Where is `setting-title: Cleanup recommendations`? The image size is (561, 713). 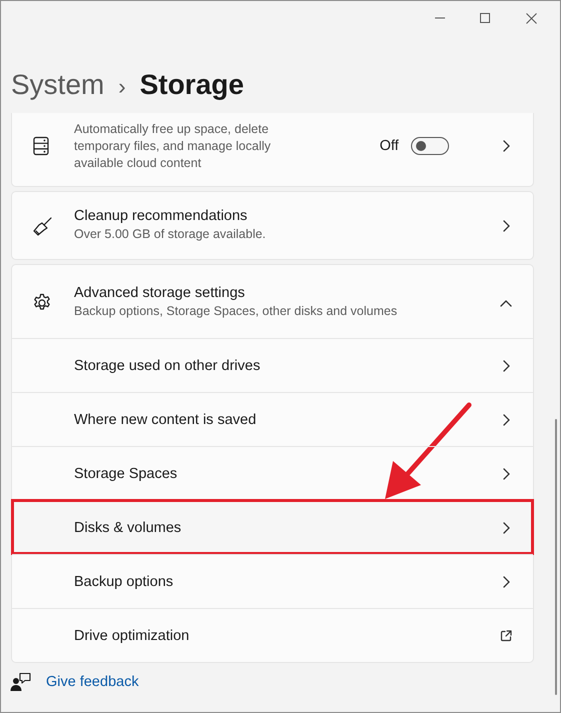 setting-title: Cleanup recommendations is located at coordinates (161, 216).